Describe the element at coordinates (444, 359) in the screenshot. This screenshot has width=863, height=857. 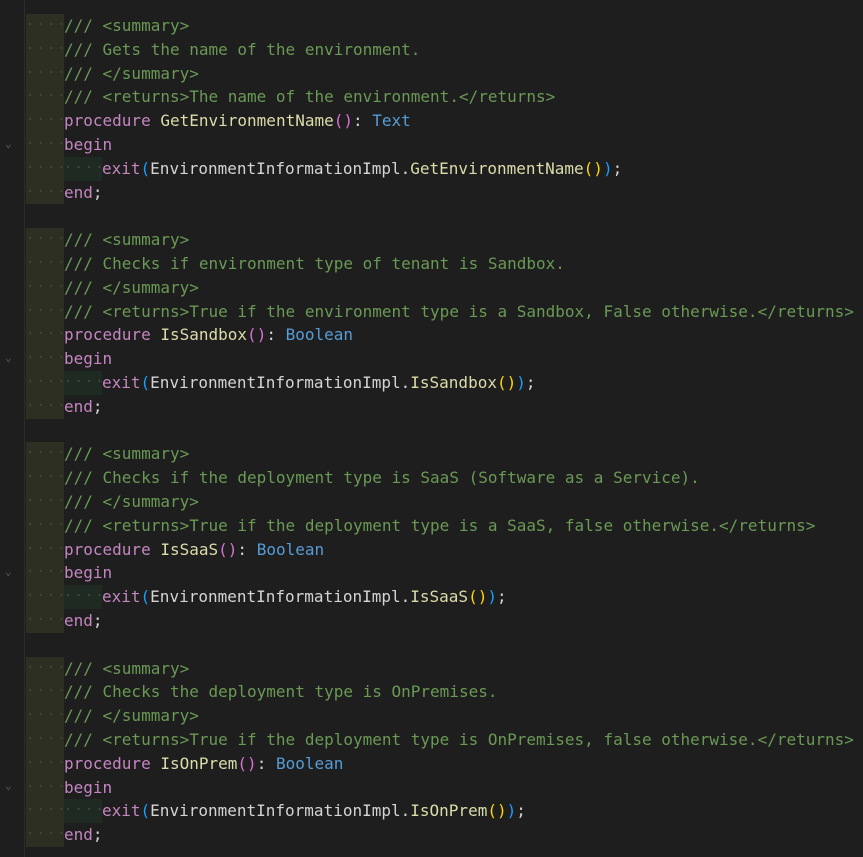
I see `begin-line: ···· begin` at that location.